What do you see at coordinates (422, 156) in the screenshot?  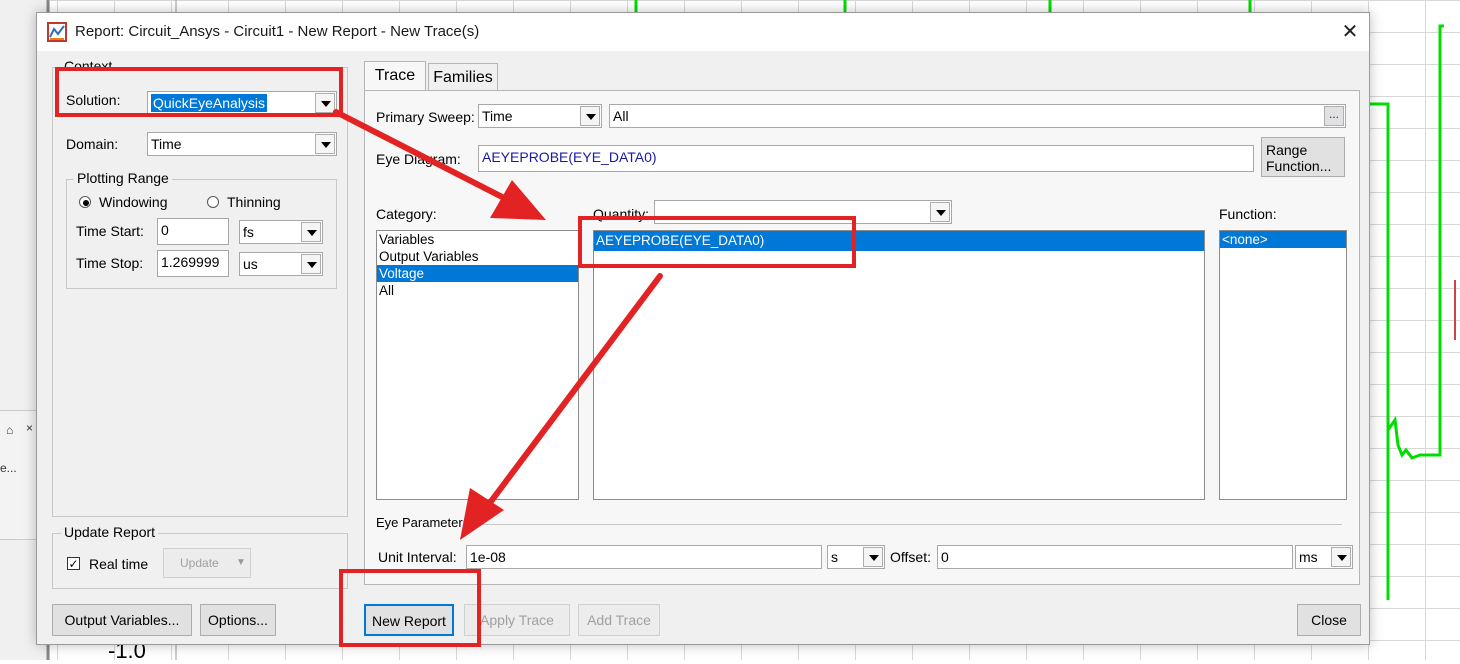 I see `arrow-solution-to-quantity` at bounding box center [422, 156].